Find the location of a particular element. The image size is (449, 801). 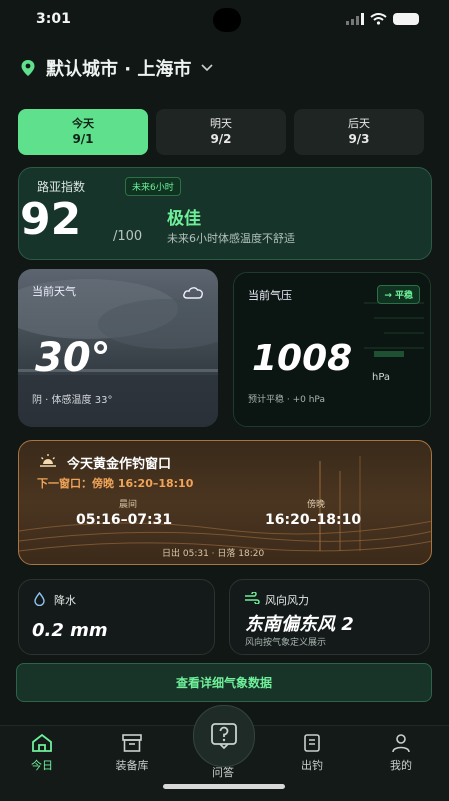

view-details-button: 查看详细气象数据 is located at coordinates (224, 682).